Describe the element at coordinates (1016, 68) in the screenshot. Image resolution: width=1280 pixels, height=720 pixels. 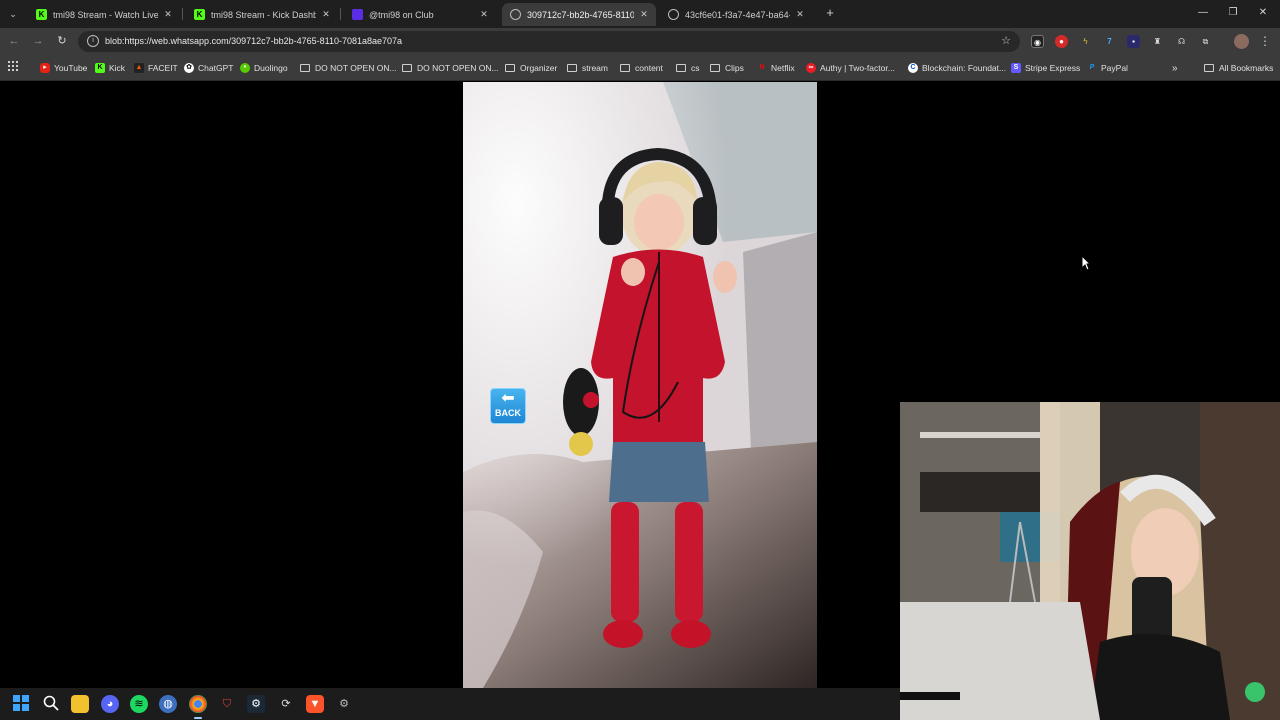
I see `stripe-icon: S` at that location.